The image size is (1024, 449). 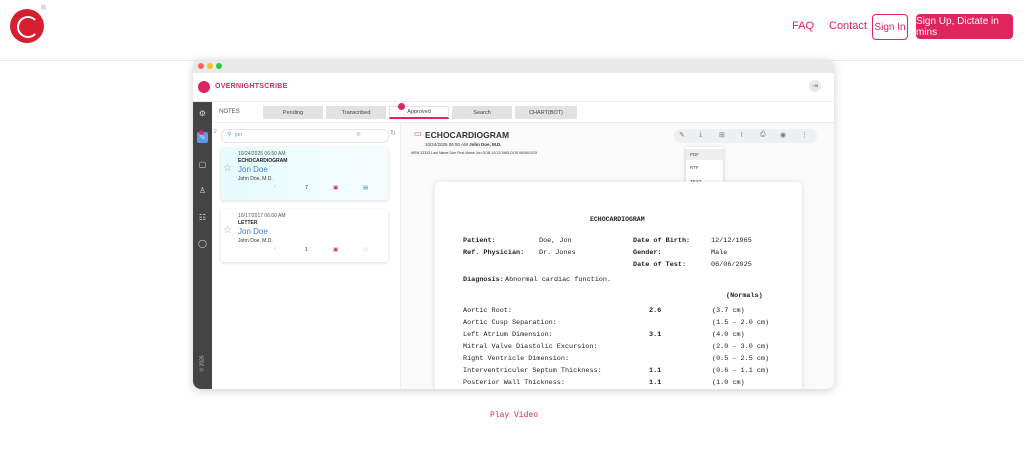 I want to click on viewer-subtitle: 10/24/2025 06:50 AM John Doe, M.D., so click(x=463, y=144).